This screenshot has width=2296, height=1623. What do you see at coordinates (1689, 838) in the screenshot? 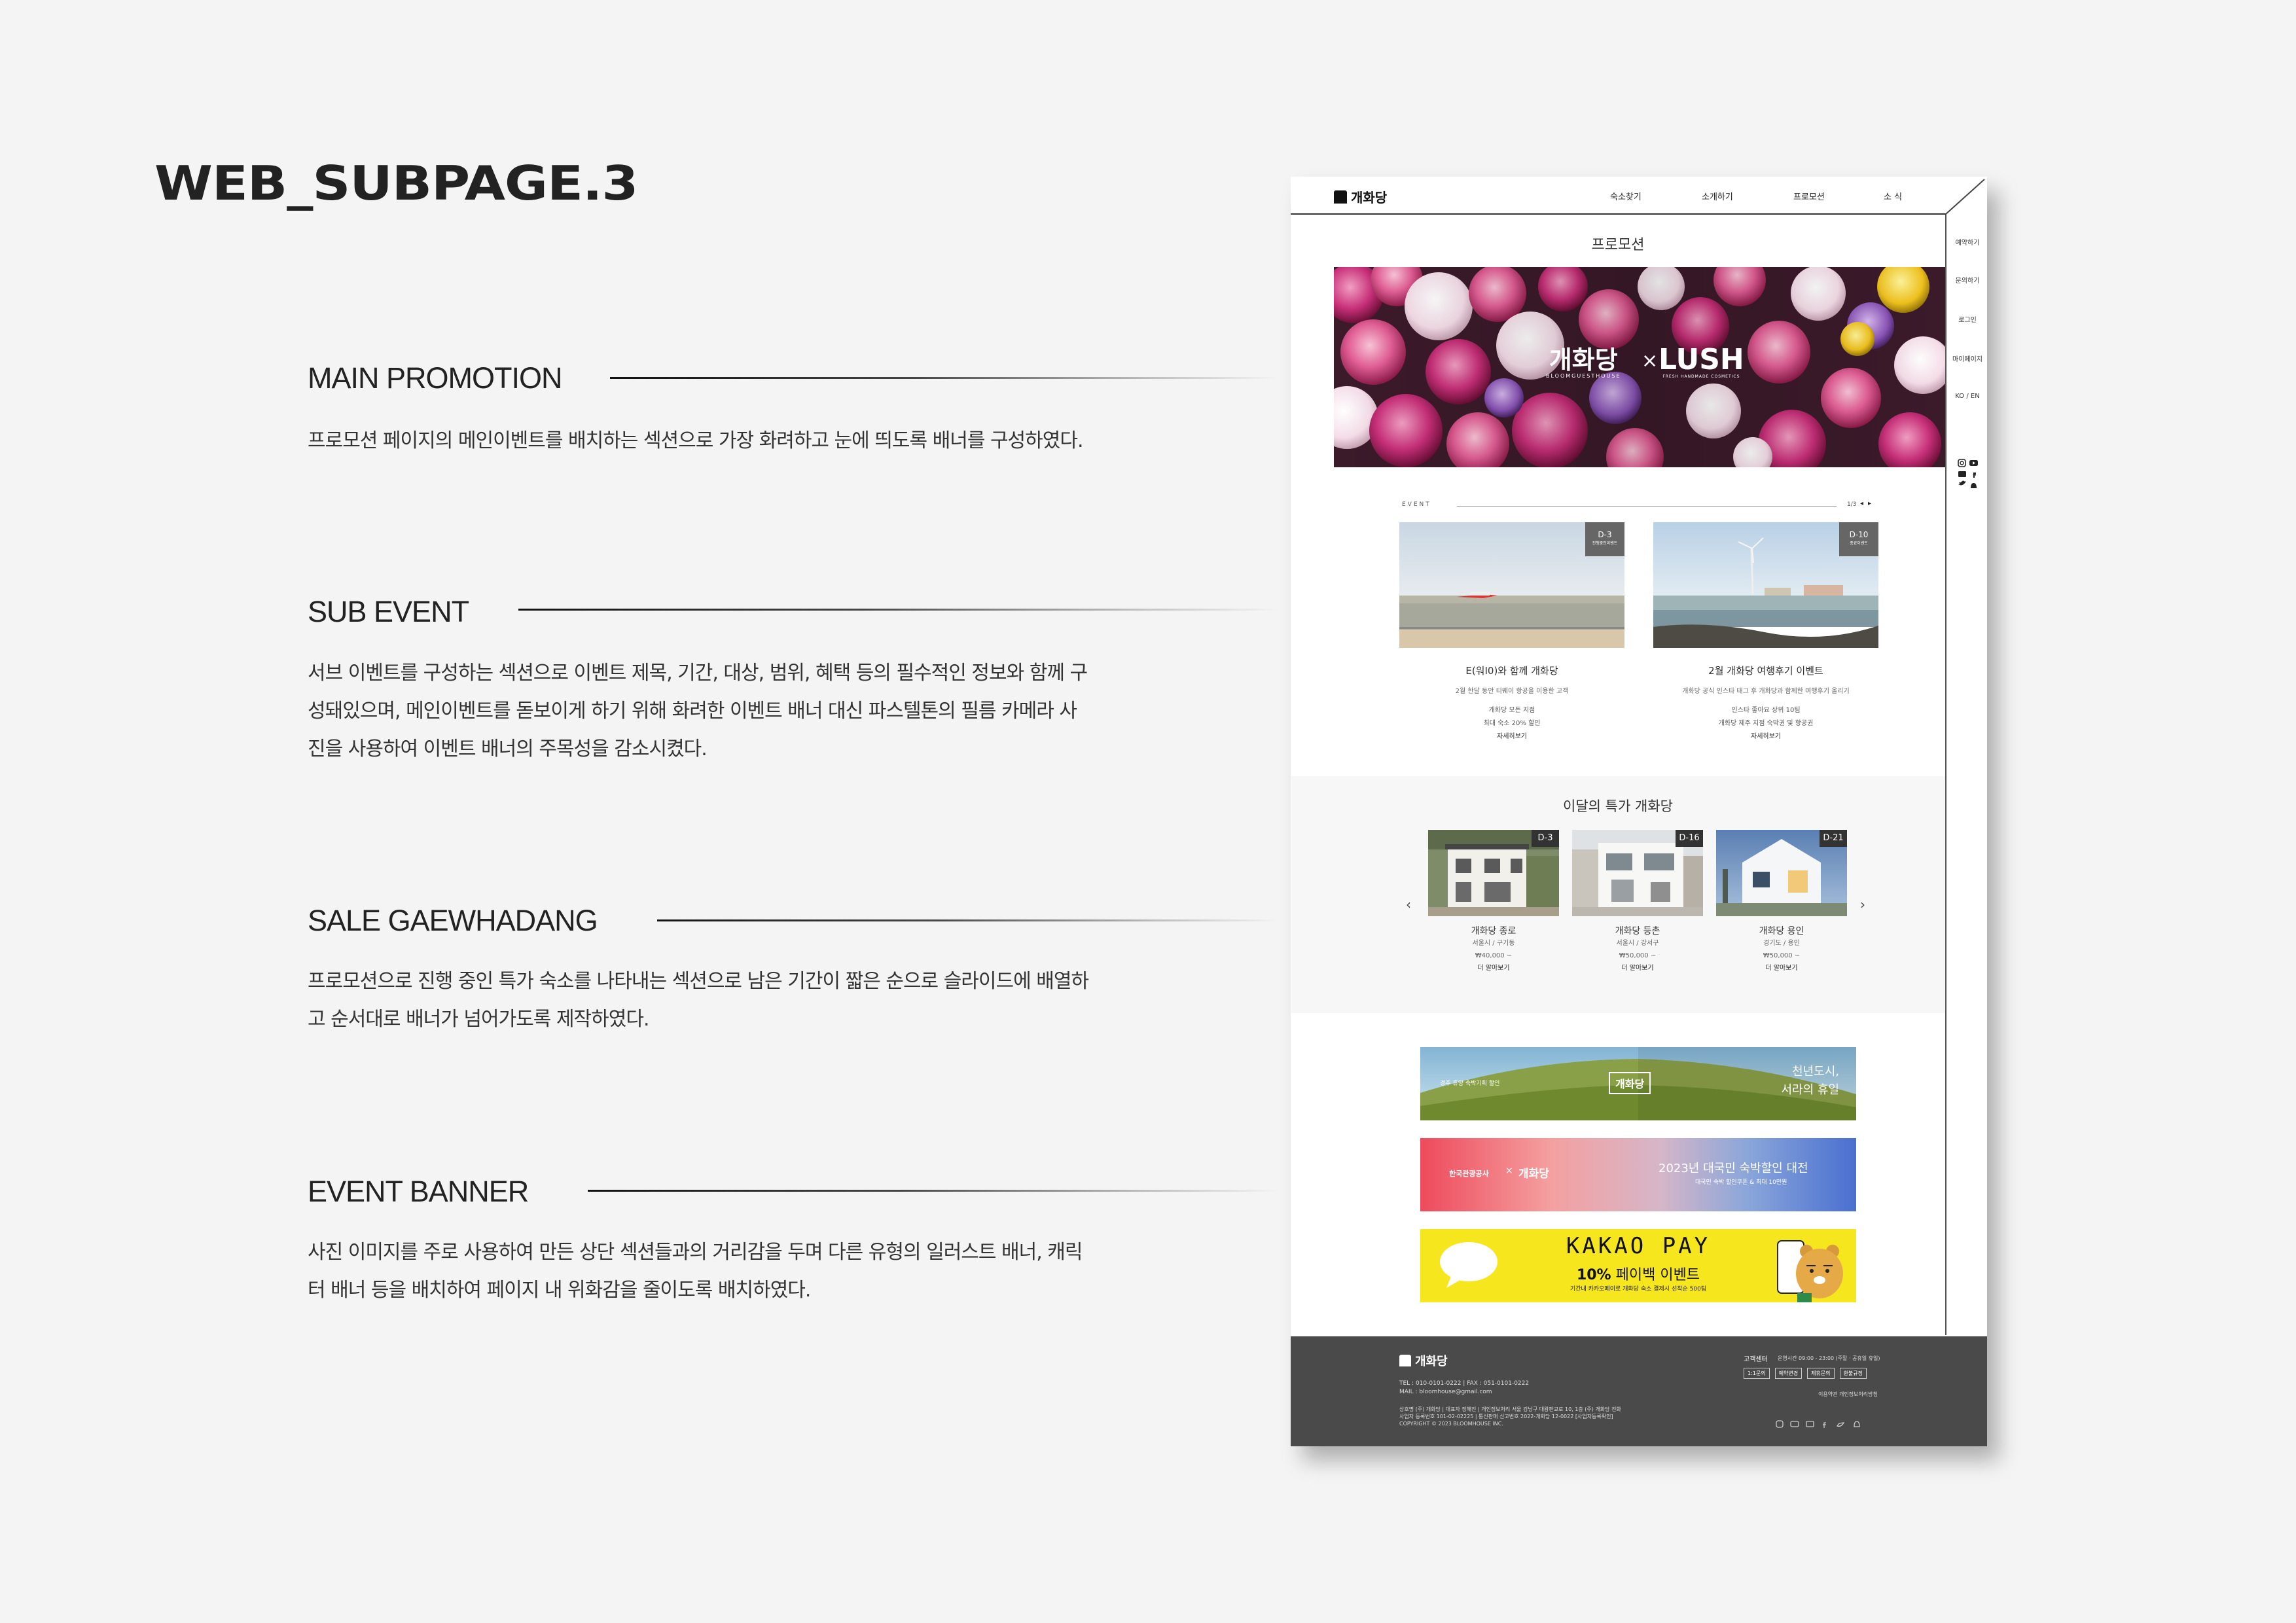
I see `sale-dday-badge: D-16` at bounding box center [1689, 838].